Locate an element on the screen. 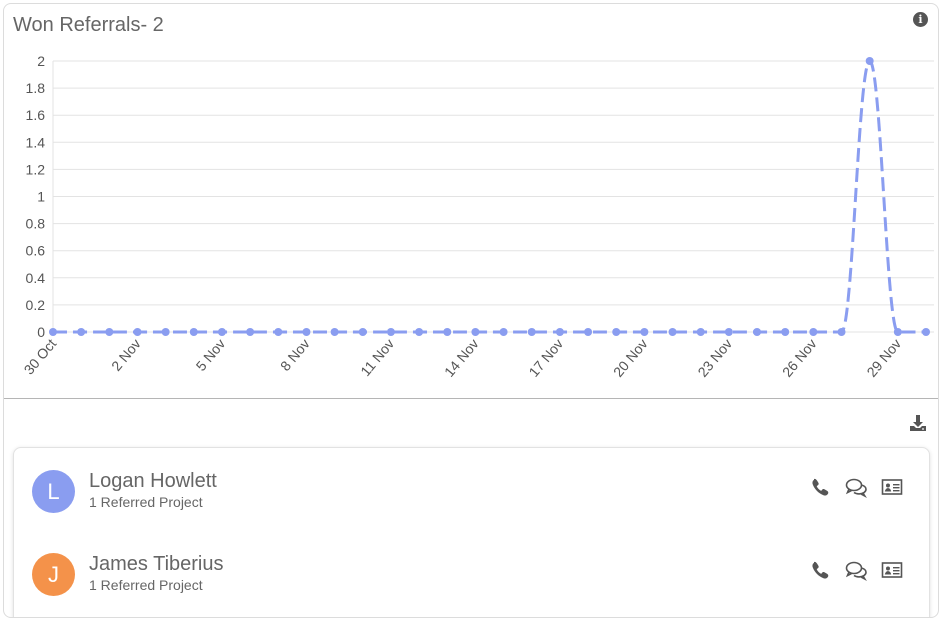  download-icon is located at coordinates (918, 423).